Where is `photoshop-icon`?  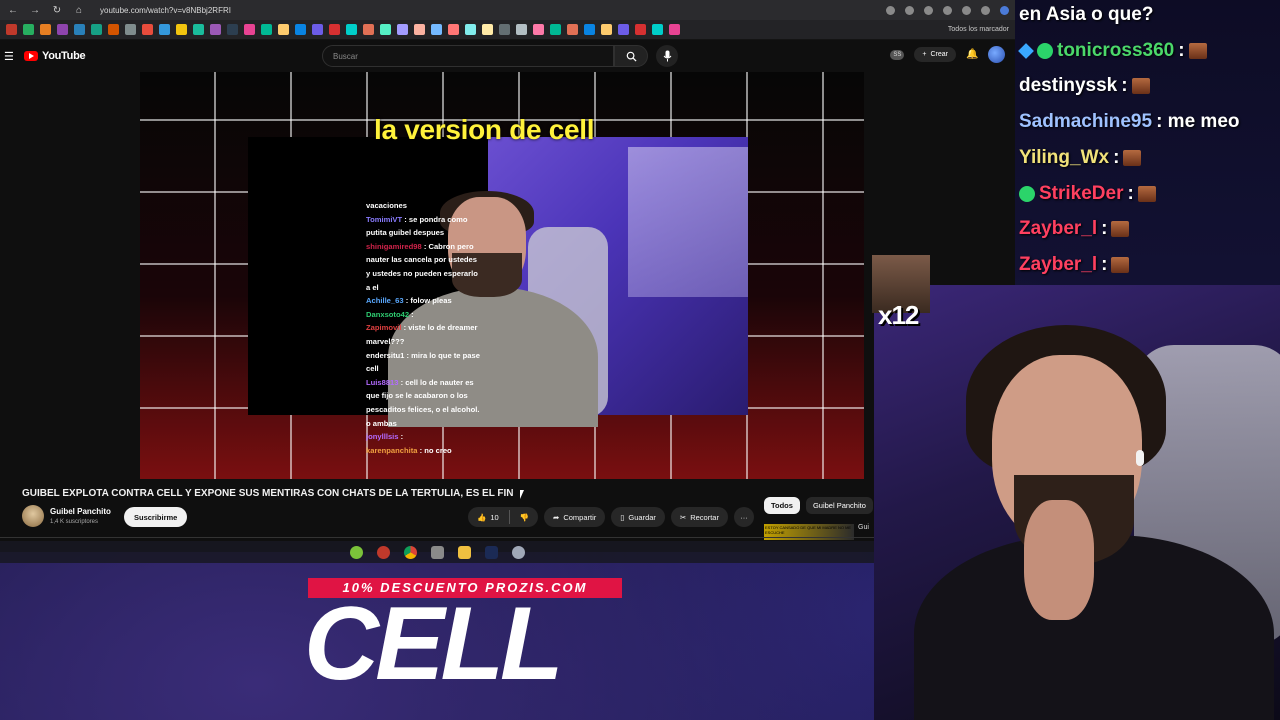 photoshop-icon is located at coordinates (491, 552).